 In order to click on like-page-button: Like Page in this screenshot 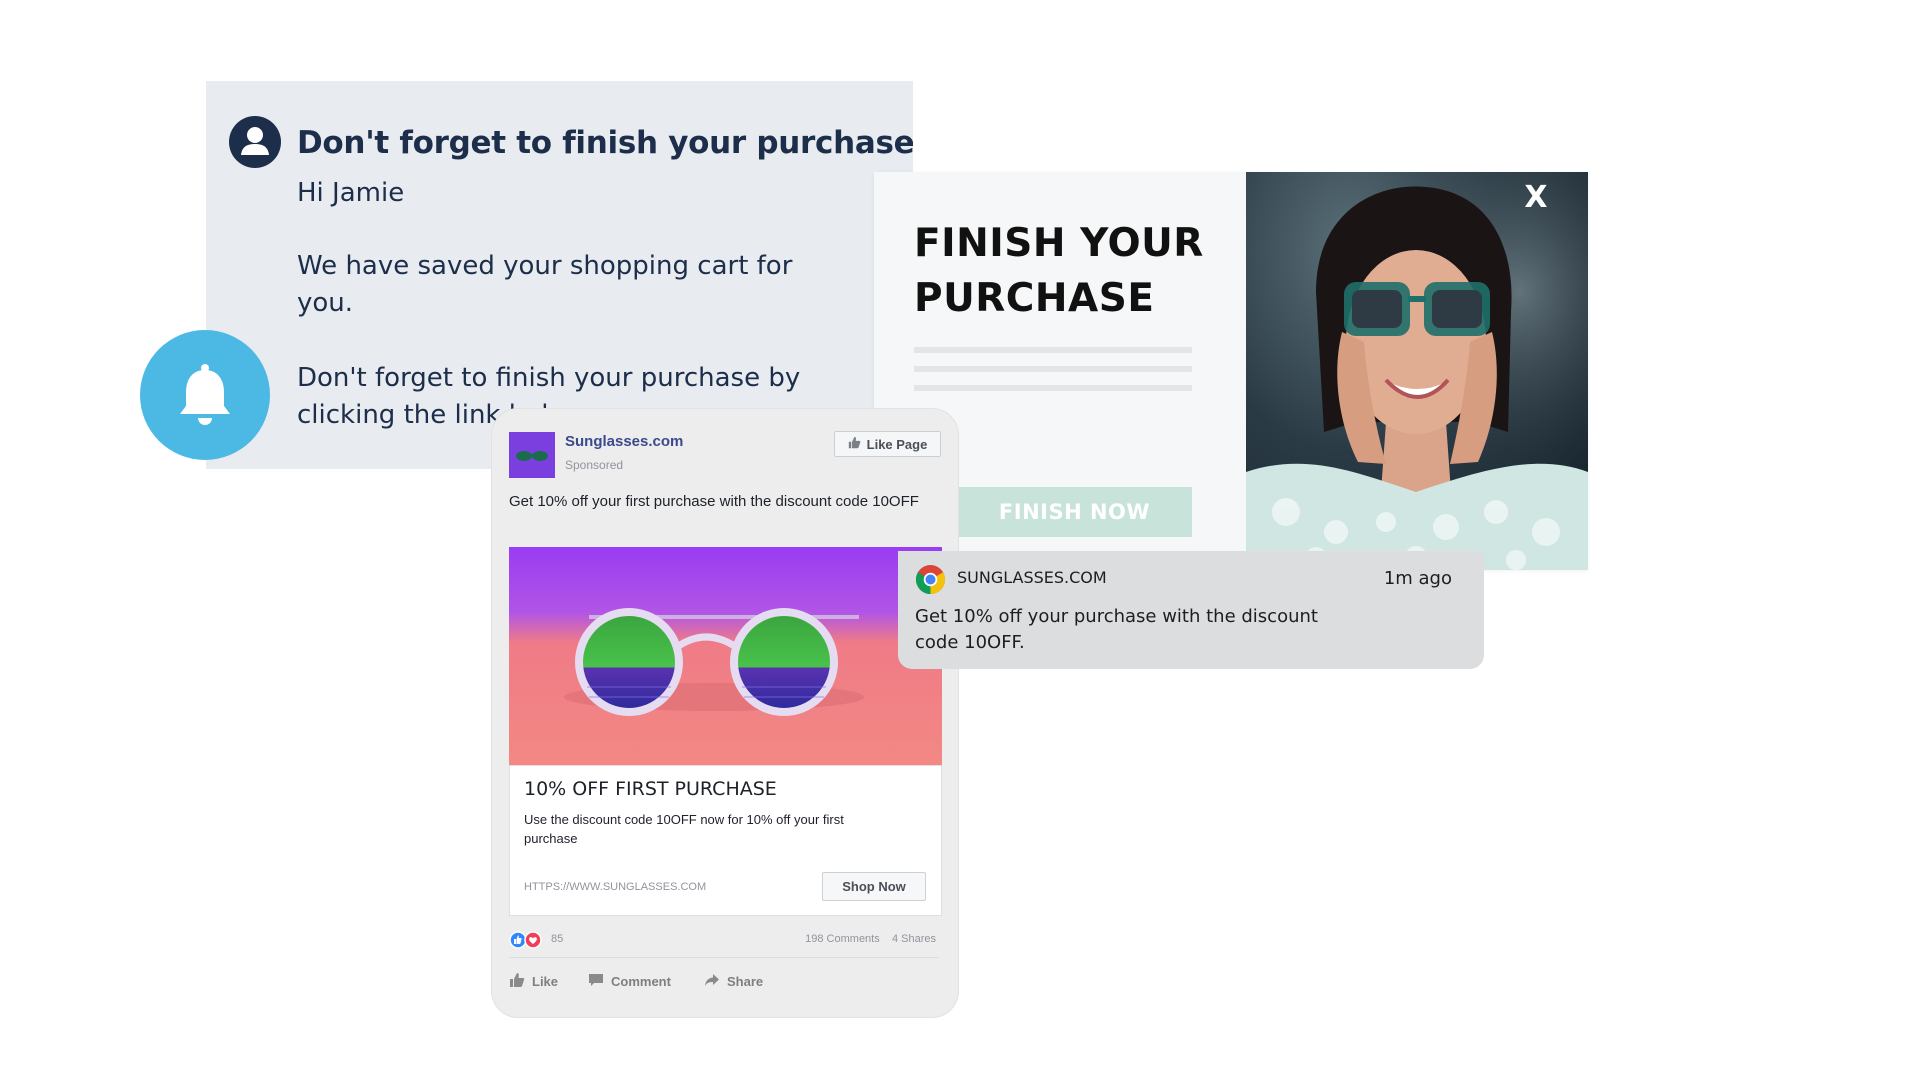, I will do `click(887, 444)`.